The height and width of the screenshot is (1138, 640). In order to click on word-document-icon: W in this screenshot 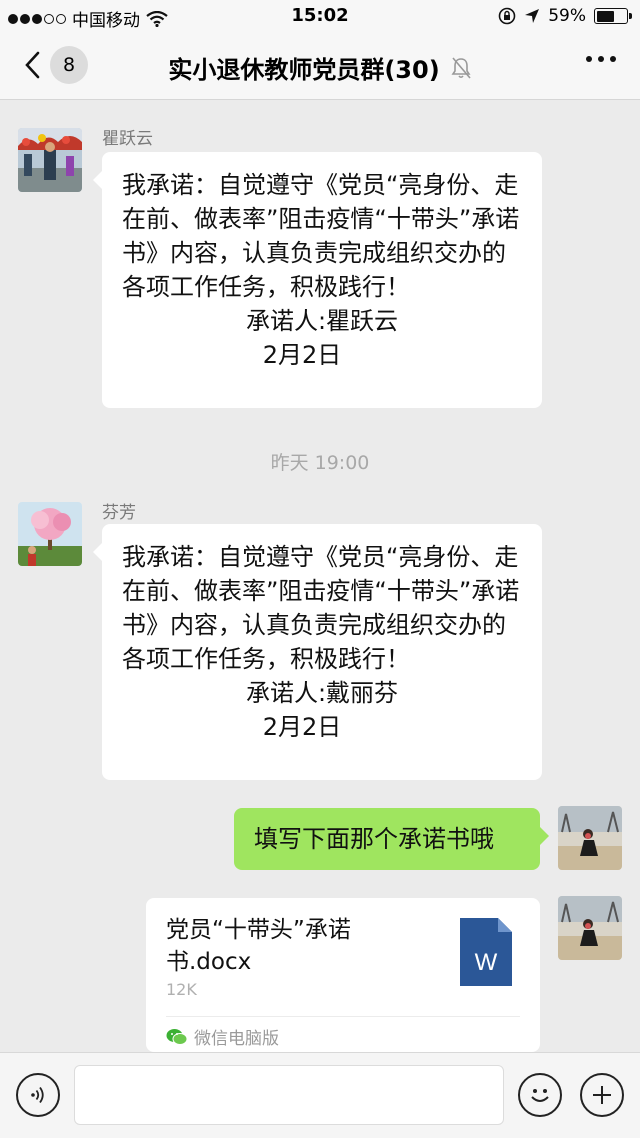, I will do `click(486, 952)`.